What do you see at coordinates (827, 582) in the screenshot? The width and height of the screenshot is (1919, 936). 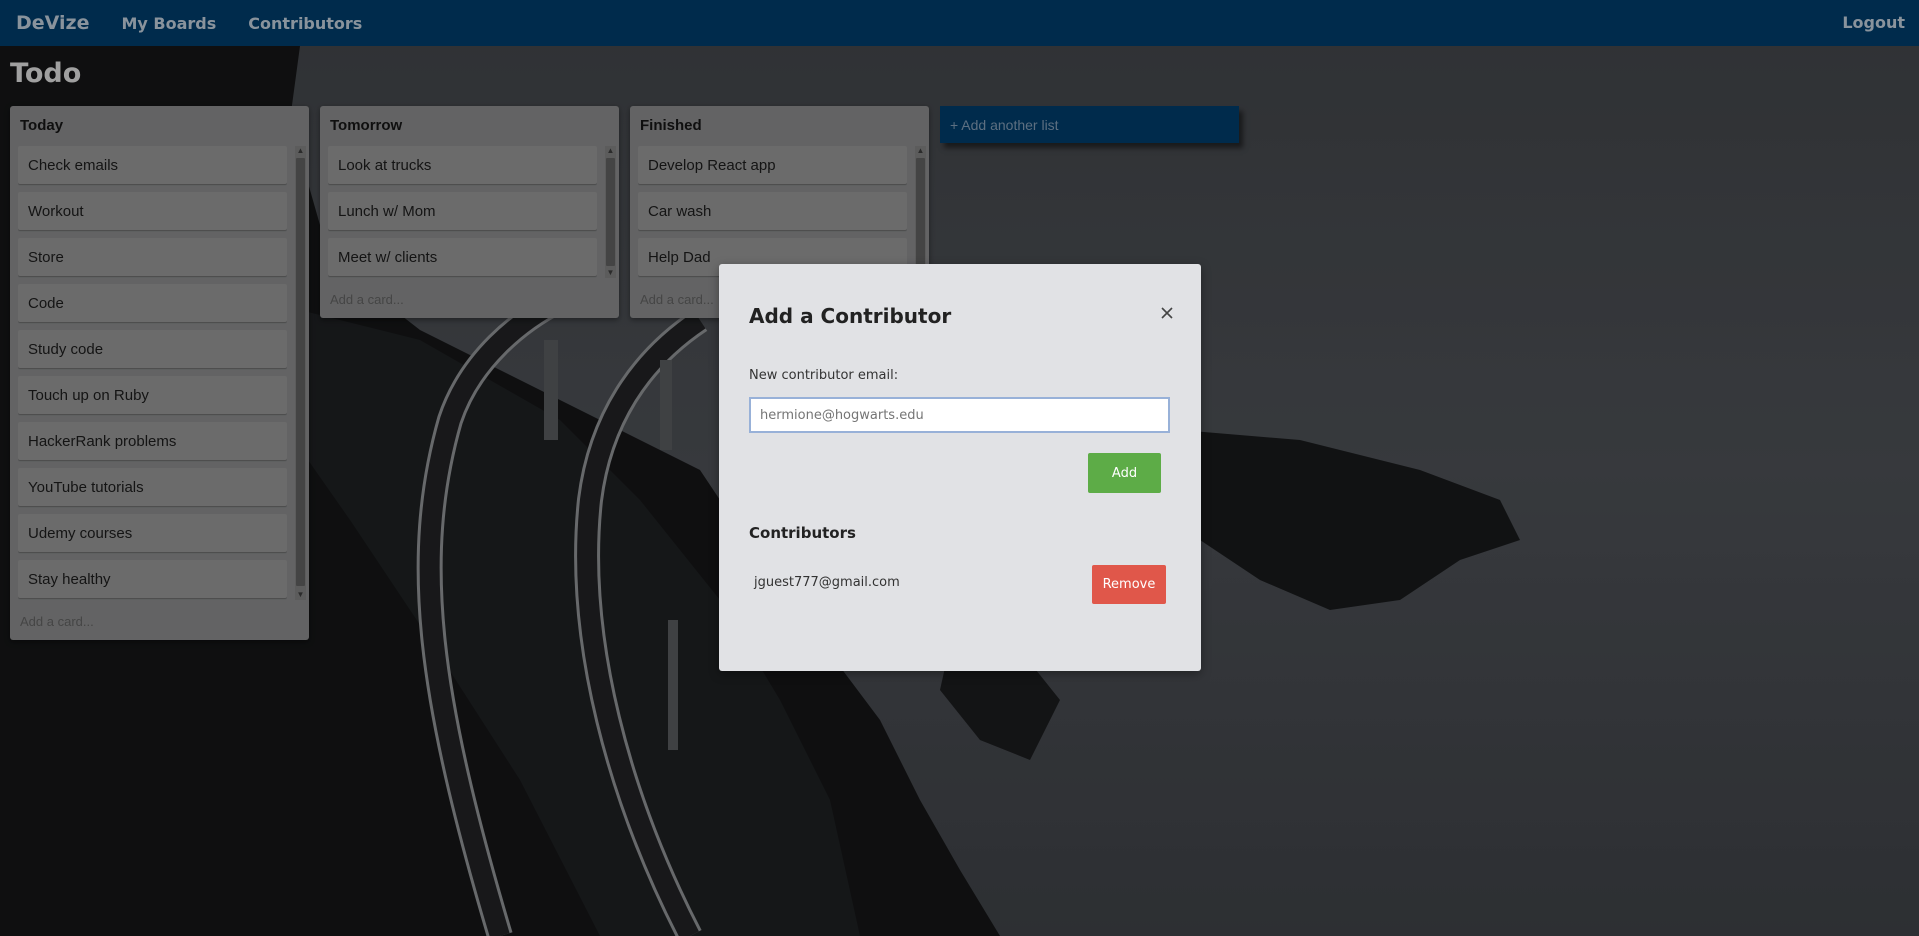 I see `contributor-email: jguest777@gmail.com` at bounding box center [827, 582].